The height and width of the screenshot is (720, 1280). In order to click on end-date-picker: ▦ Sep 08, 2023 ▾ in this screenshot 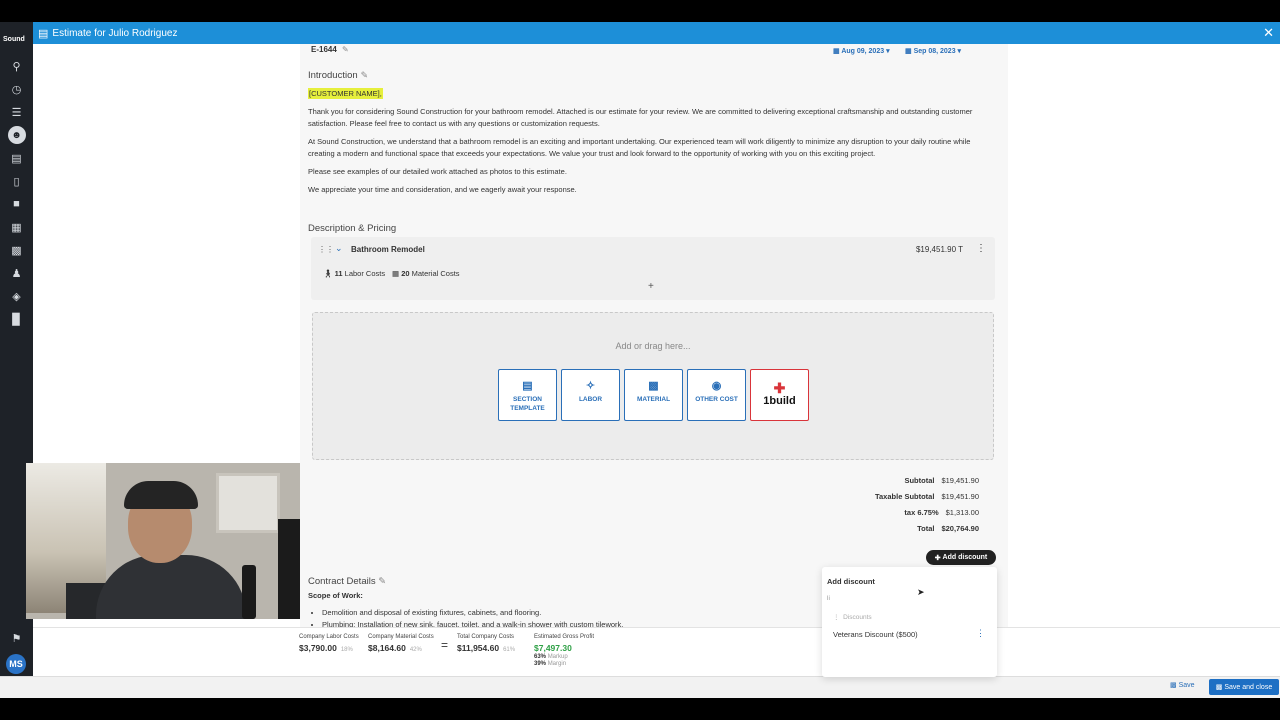, I will do `click(933, 51)`.